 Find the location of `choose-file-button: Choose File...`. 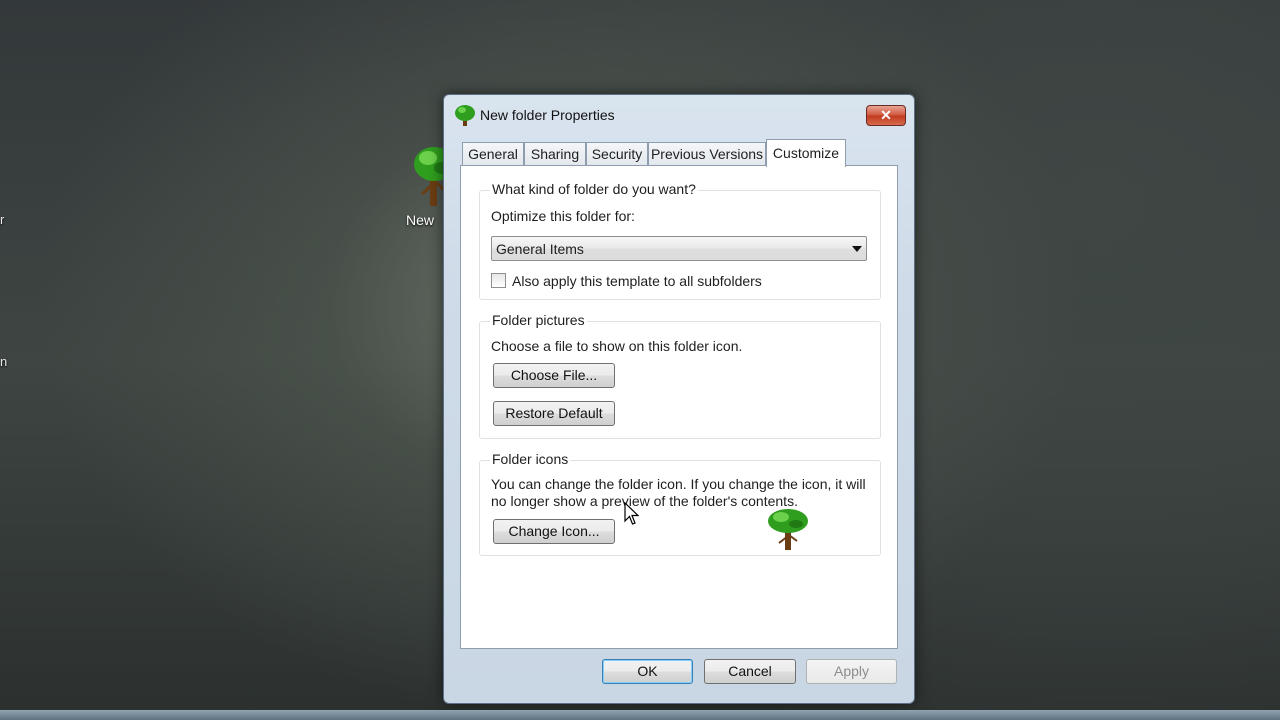

choose-file-button: Choose File... is located at coordinates (554, 375).